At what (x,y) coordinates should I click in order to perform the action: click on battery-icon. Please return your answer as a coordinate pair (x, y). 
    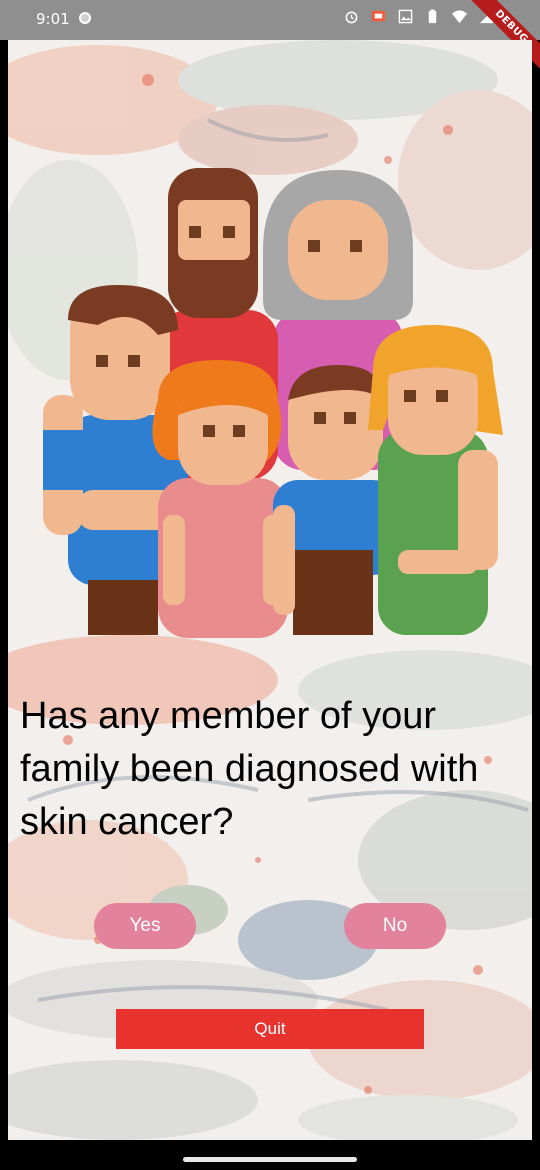
    Looking at the image, I should click on (432, 16).